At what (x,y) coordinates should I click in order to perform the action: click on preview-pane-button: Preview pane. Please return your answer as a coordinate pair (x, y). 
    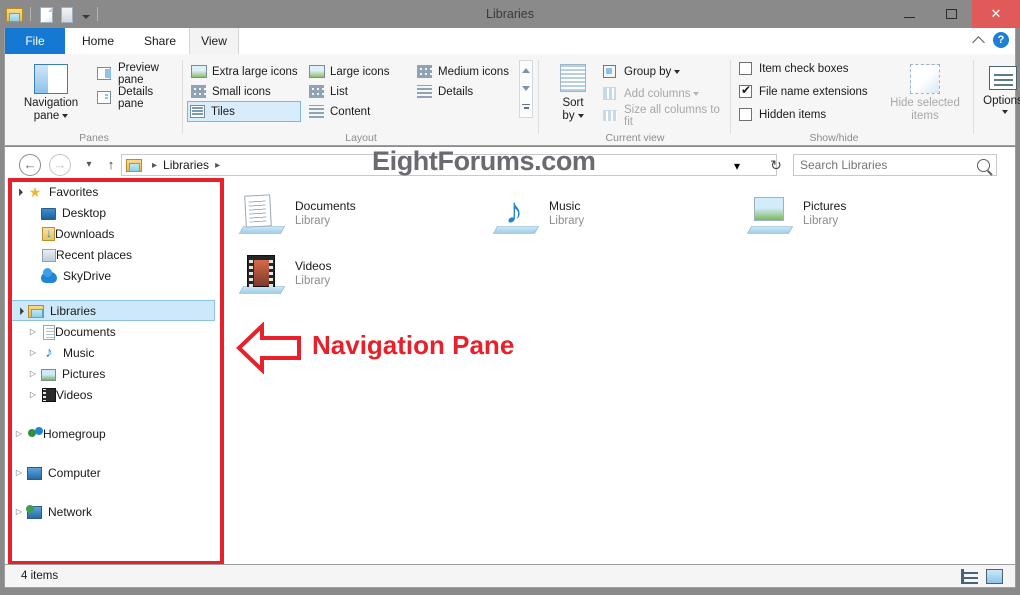
    Looking at the image, I should click on (137, 74).